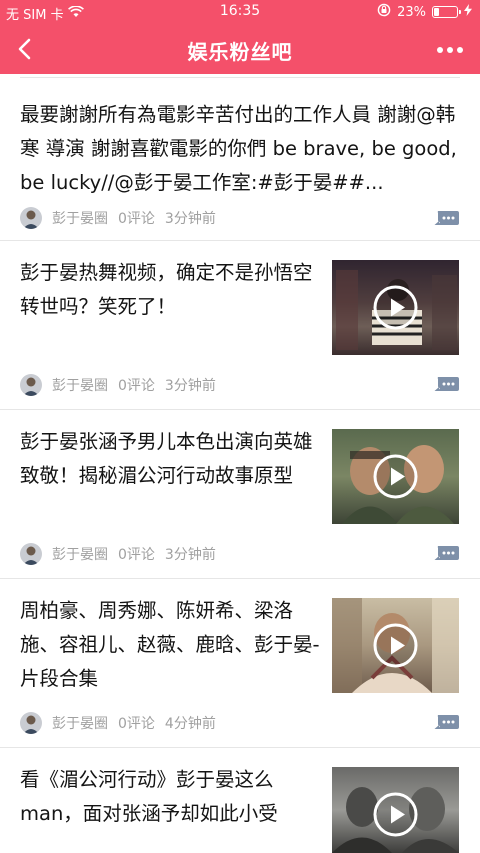 The image size is (480, 853). I want to click on more-dots-icon, so click(450, 50).